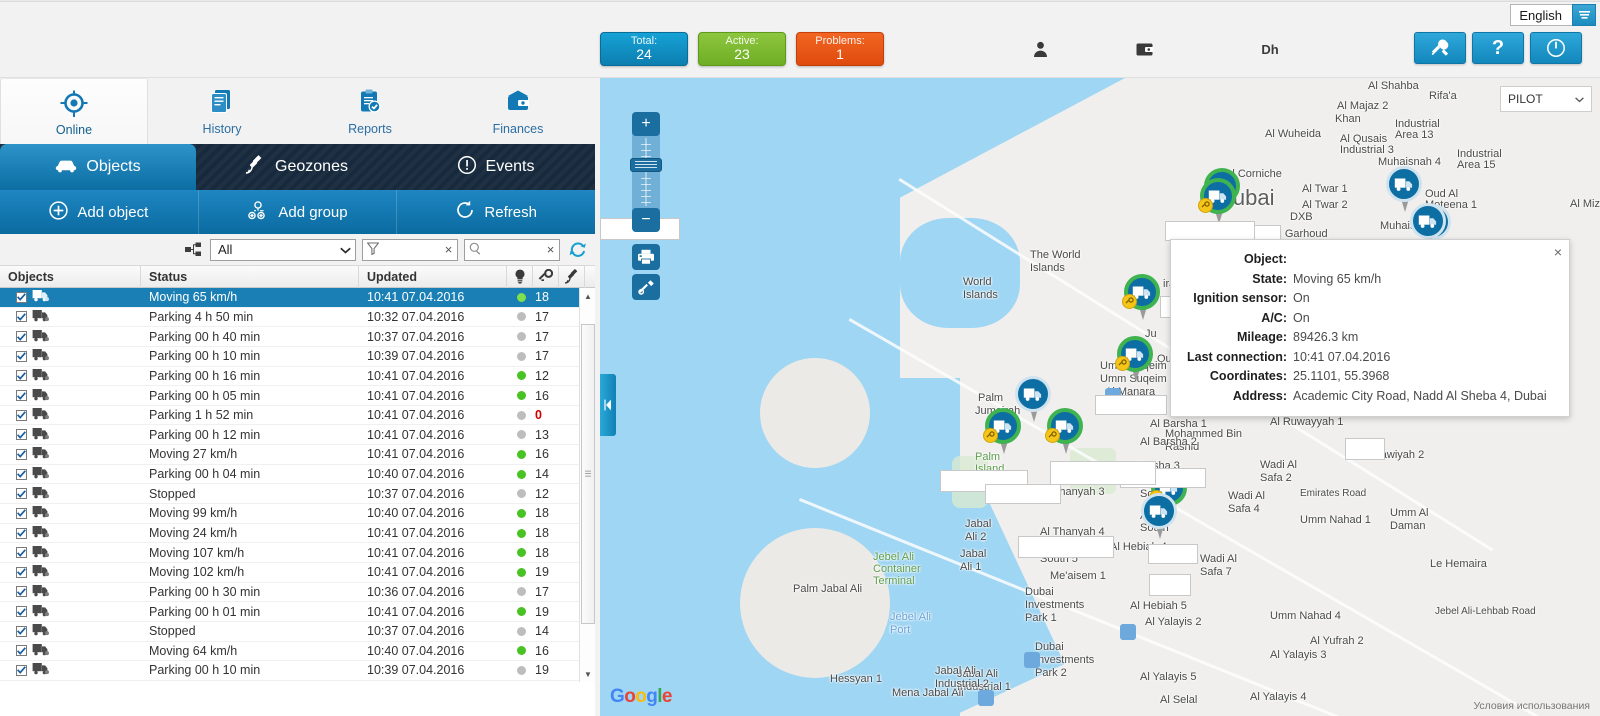 This screenshot has width=1600, height=716. Describe the element at coordinates (587, 674) in the screenshot. I see `scroll-down-button: ▼` at that location.